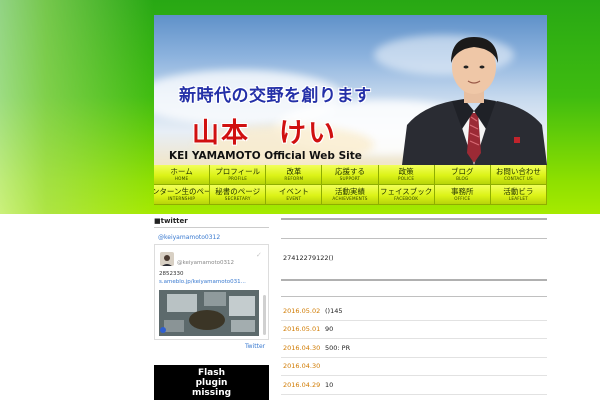 This screenshot has width=600, height=400. I want to click on nav-sublabel: CONTACT US, so click(518, 178).